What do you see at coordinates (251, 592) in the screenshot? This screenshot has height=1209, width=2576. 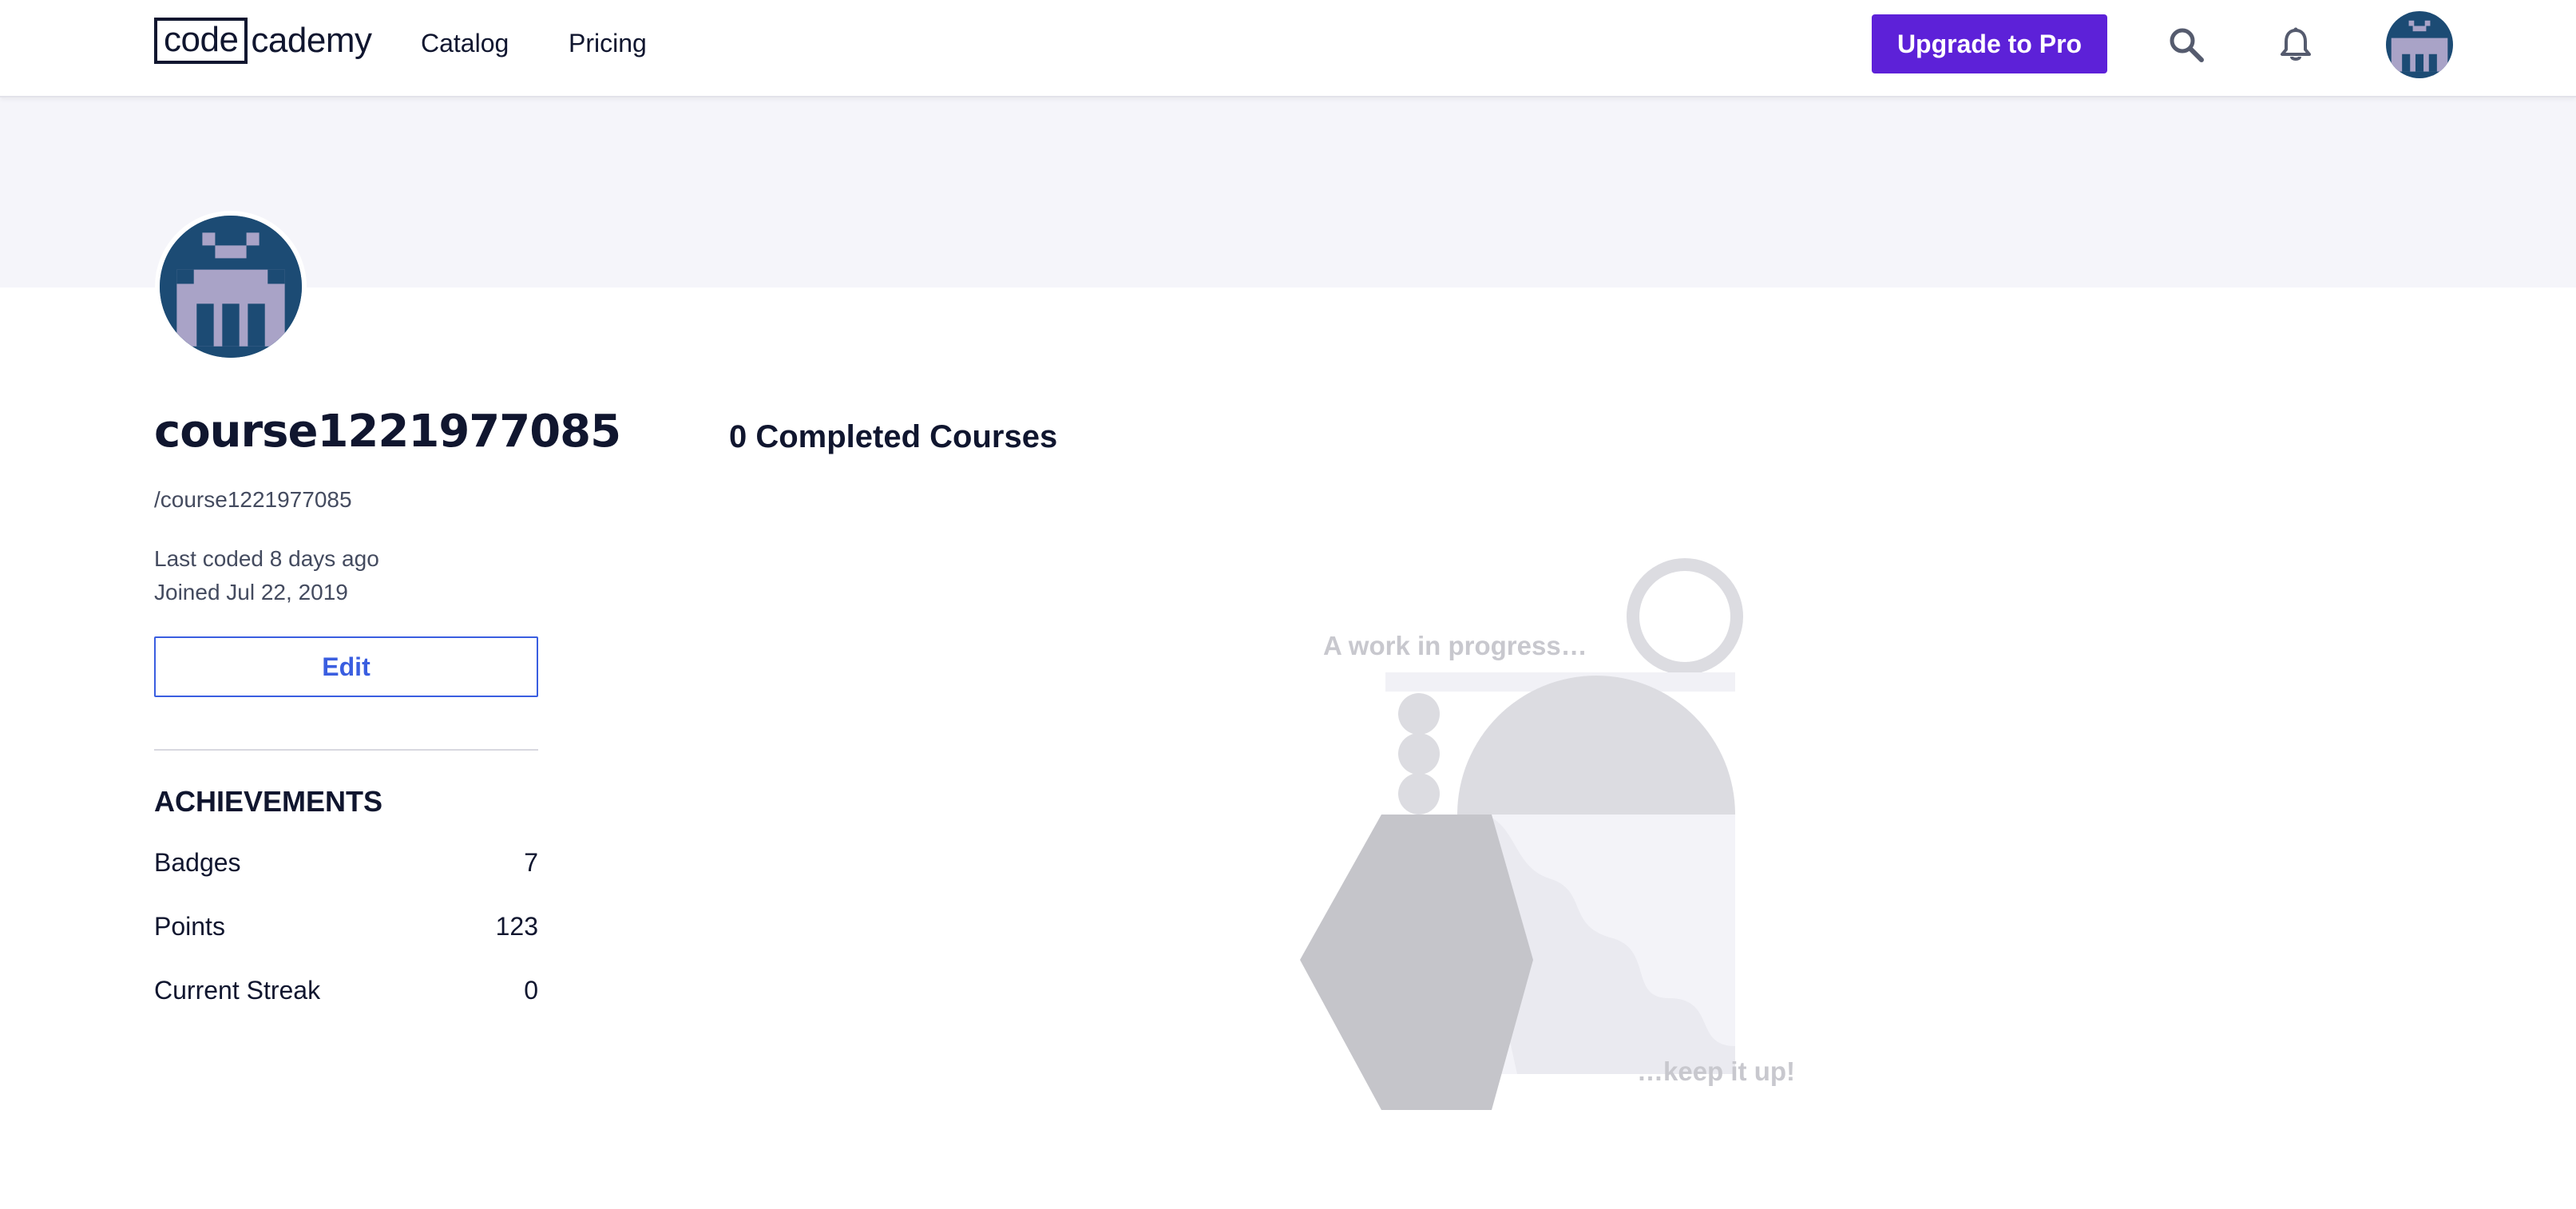 I see `joined-date-text: Joined Jul 22, 2019` at bounding box center [251, 592].